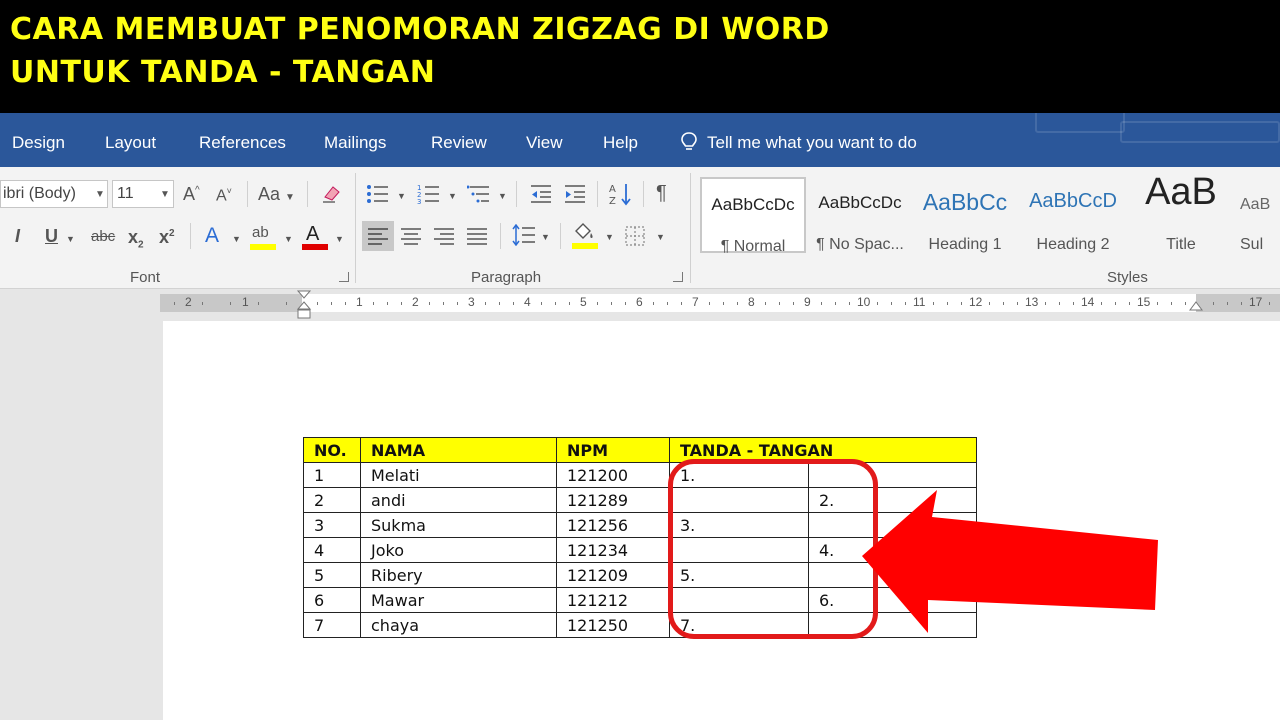 Image resolution: width=1280 pixels, height=720 pixels. What do you see at coordinates (103, 236) in the screenshot?
I see `strikethrough-button: abc` at bounding box center [103, 236].